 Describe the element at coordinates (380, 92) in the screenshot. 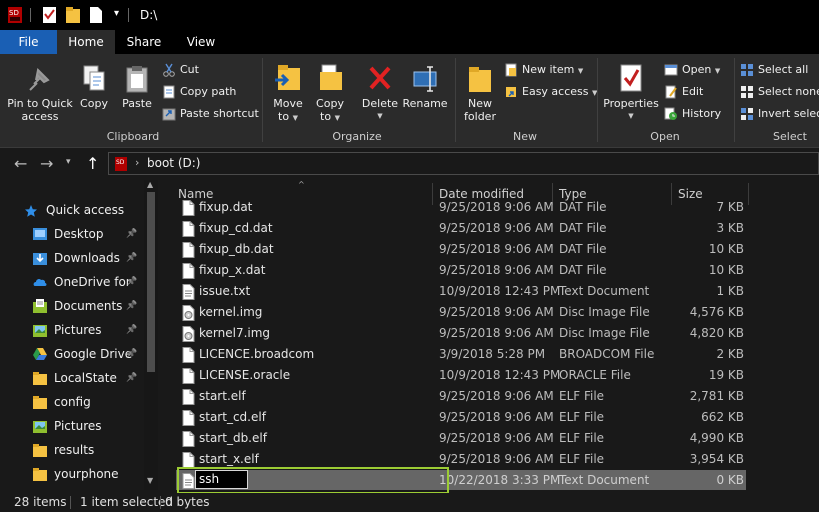

I see `delete-button: Delete ▼` at that location.